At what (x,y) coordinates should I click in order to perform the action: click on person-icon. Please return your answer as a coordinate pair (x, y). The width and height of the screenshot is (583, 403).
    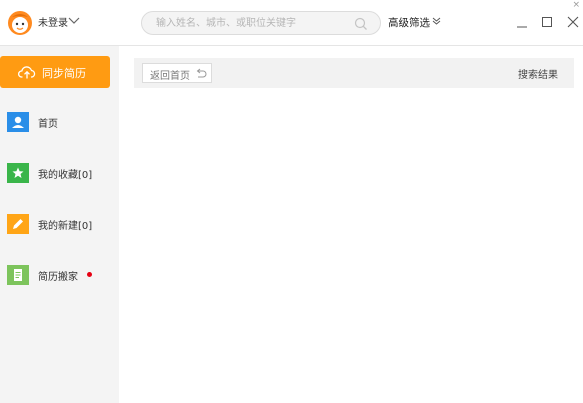
    Looking at the image, I should click on (18, 122).